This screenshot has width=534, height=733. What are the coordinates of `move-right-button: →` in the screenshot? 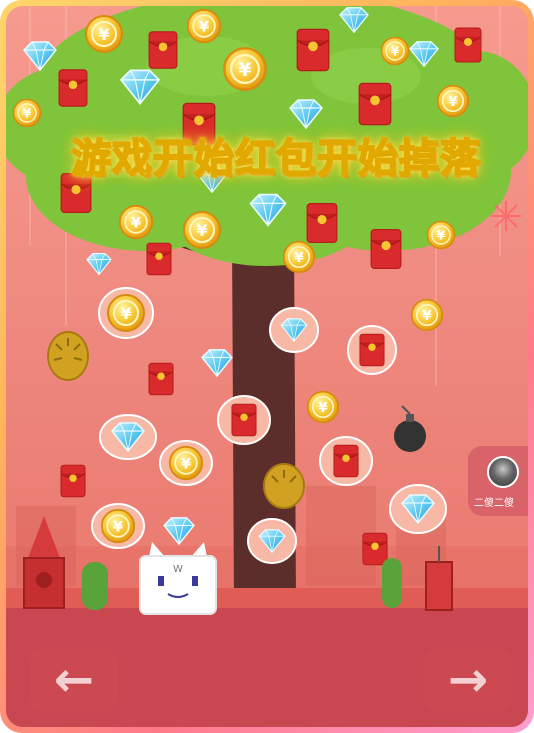 It's located at (468, 680).